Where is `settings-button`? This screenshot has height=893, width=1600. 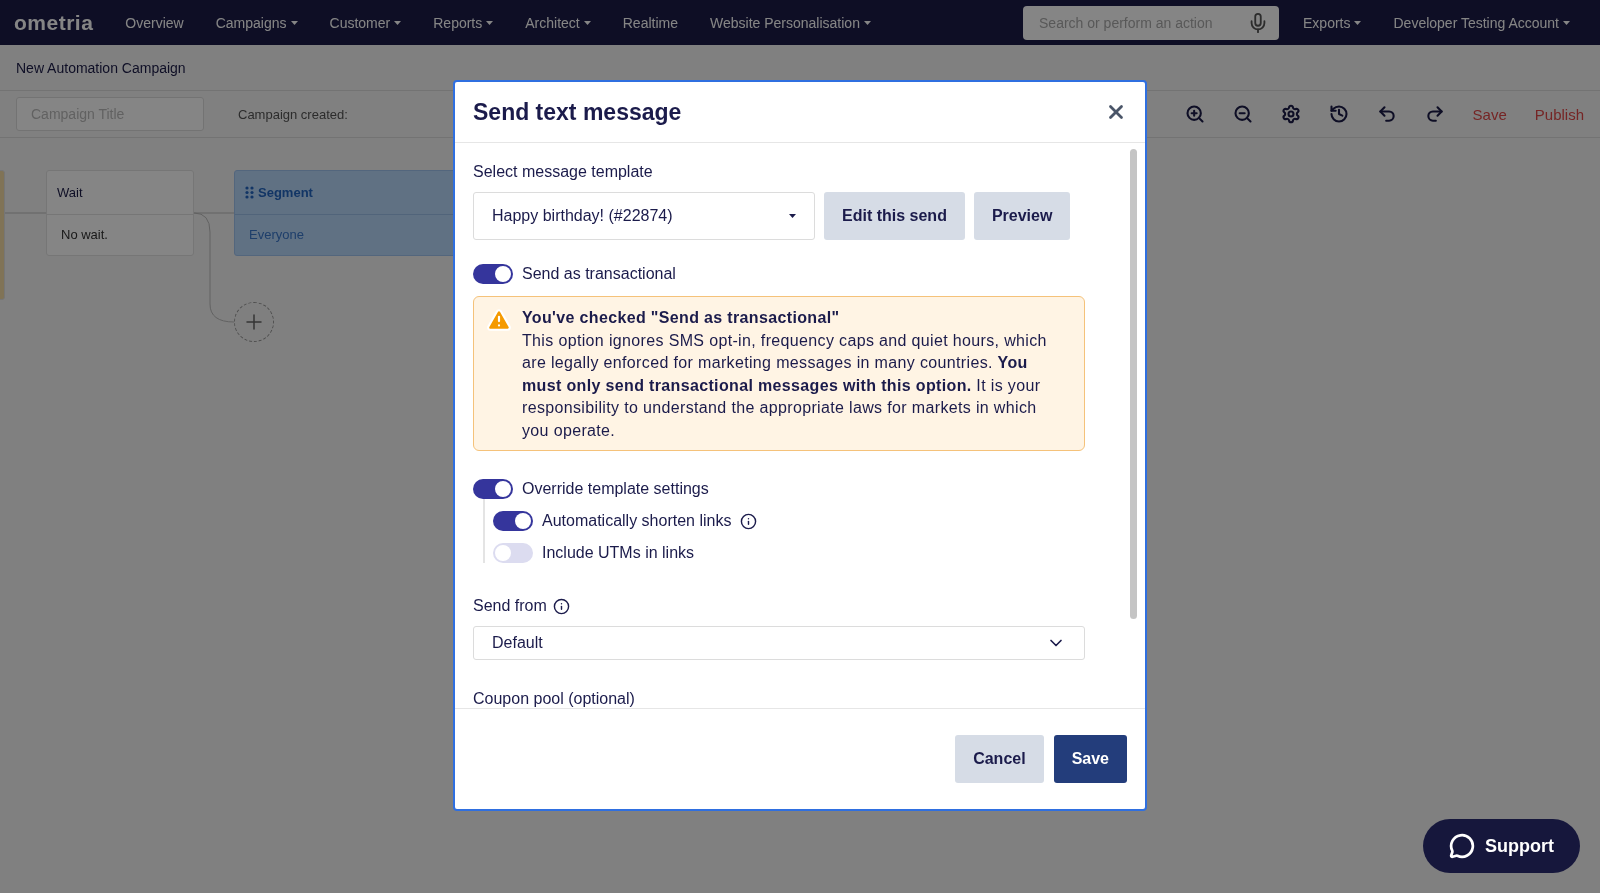
settings-button is located at coordinates (1290, 114).